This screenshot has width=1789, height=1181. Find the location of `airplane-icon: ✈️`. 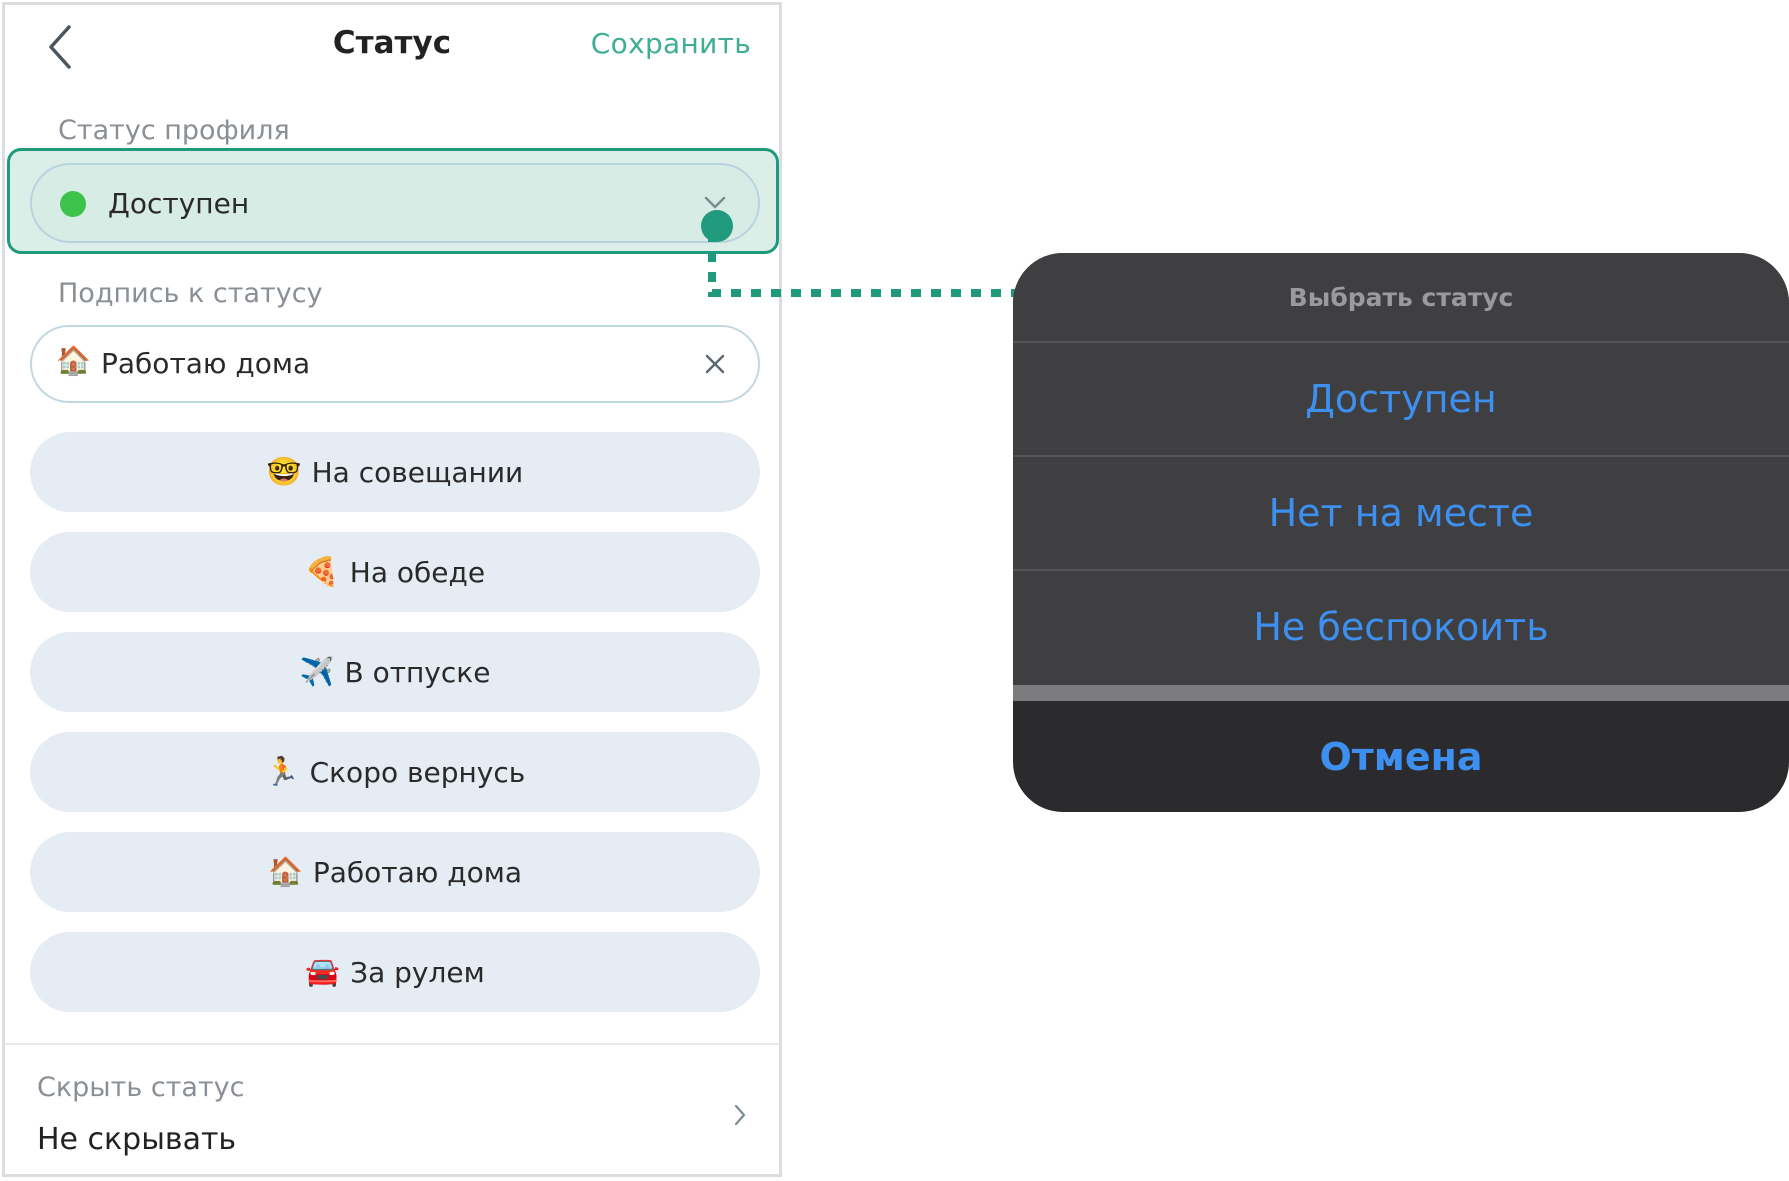

airplane-icon: ✈️ is located at coordinates (317, 671).